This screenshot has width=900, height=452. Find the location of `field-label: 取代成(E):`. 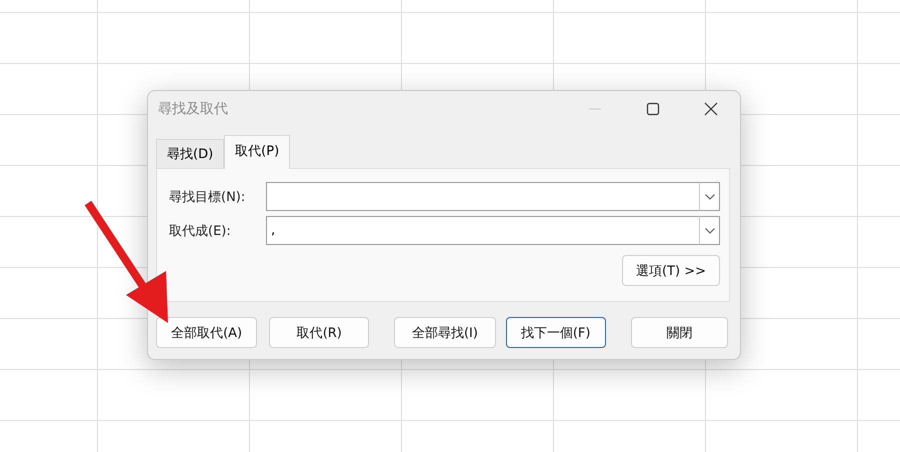

field-label: 取代成(E): is located at coordinates (200, 231).